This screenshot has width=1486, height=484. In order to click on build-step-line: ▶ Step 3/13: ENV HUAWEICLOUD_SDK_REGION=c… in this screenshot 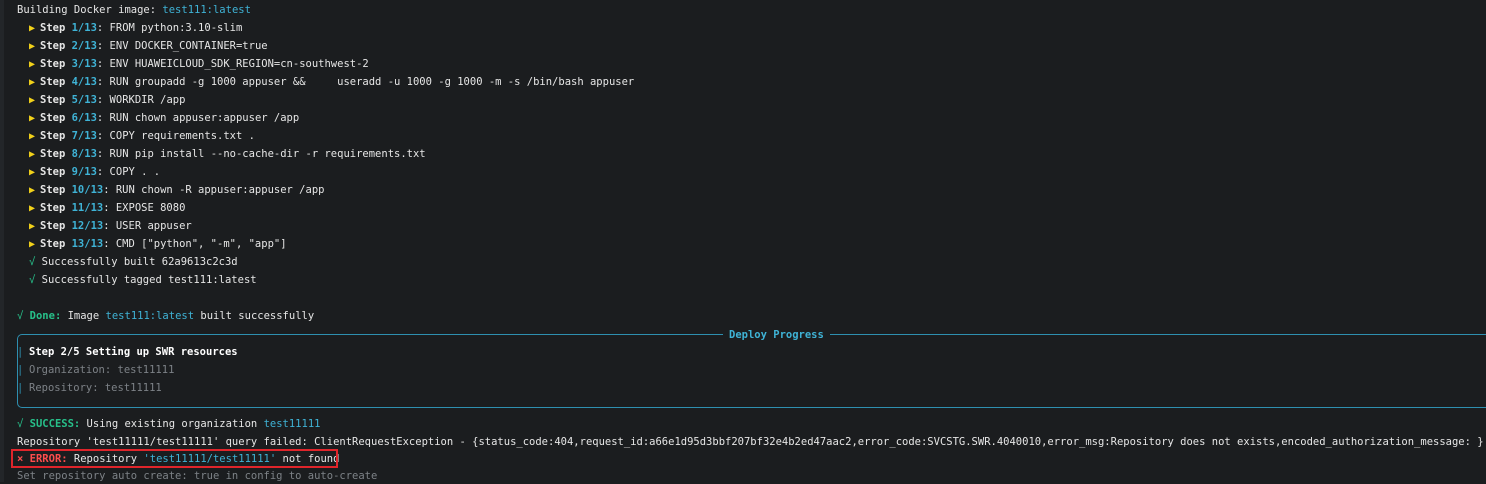, I will do `click(199, 64)`.